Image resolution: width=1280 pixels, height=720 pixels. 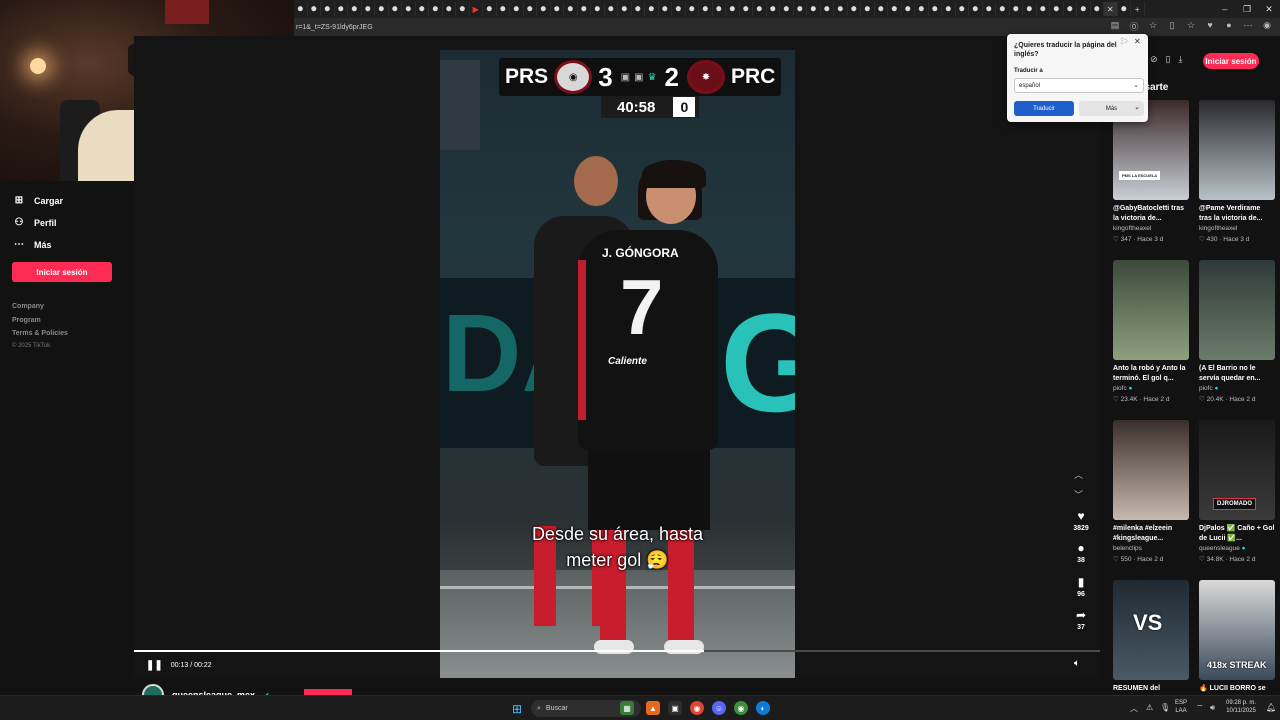 What do you see at coordinates (1078, 494) in the screenshot?
I see `next-video-icon: ﹀` at bounding box center [1078, 494].